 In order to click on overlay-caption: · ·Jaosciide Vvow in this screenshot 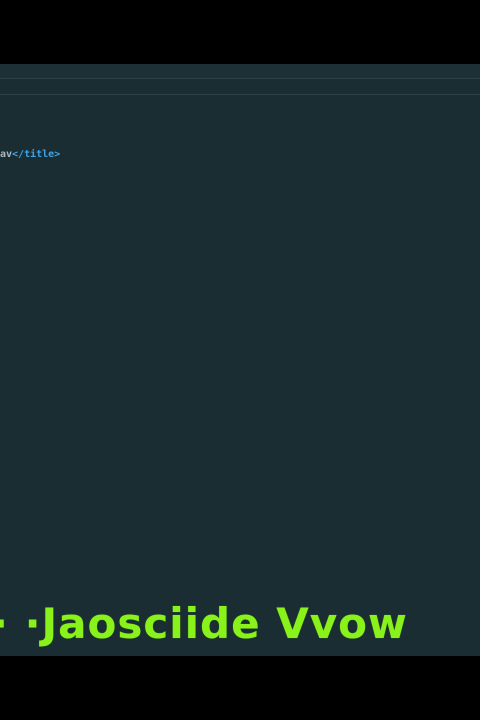, I will do `click(204, 623)`.